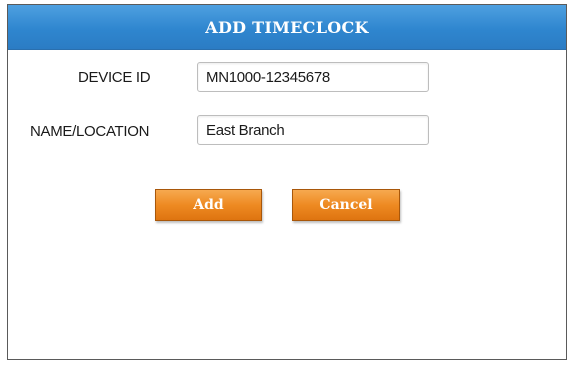  Describe the element at coordinates (208, 205) in the screenshot. I see `add-button: Add` at that location.